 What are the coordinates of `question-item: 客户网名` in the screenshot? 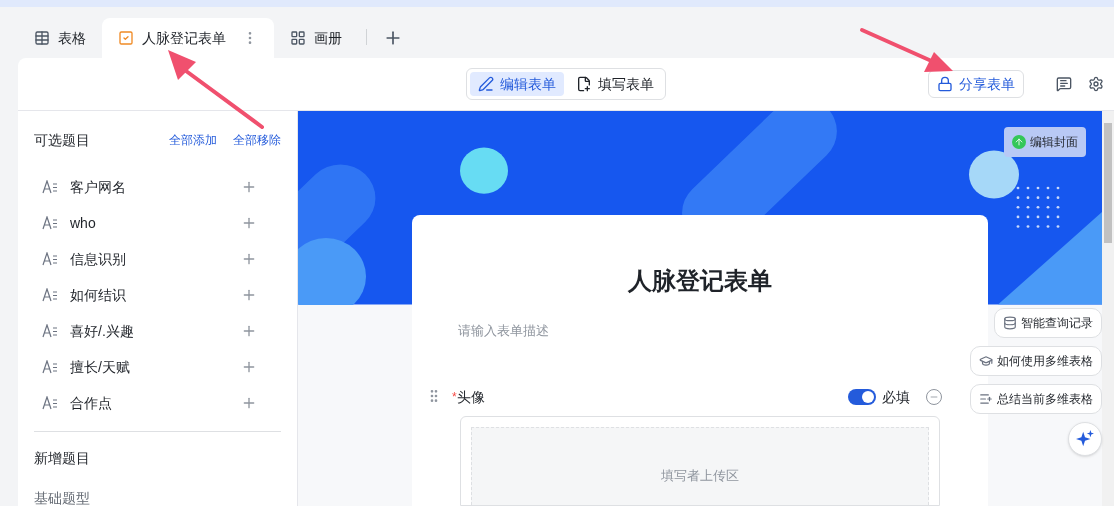 It's located at (157, 187).